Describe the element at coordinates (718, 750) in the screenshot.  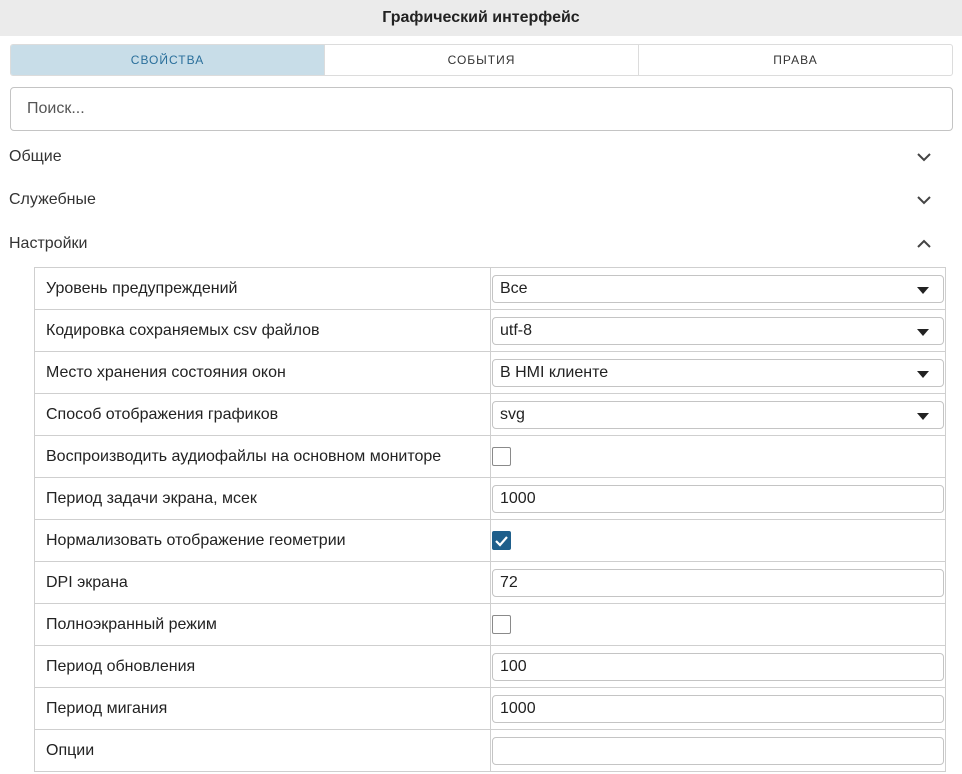
I see `options-input` at that location.